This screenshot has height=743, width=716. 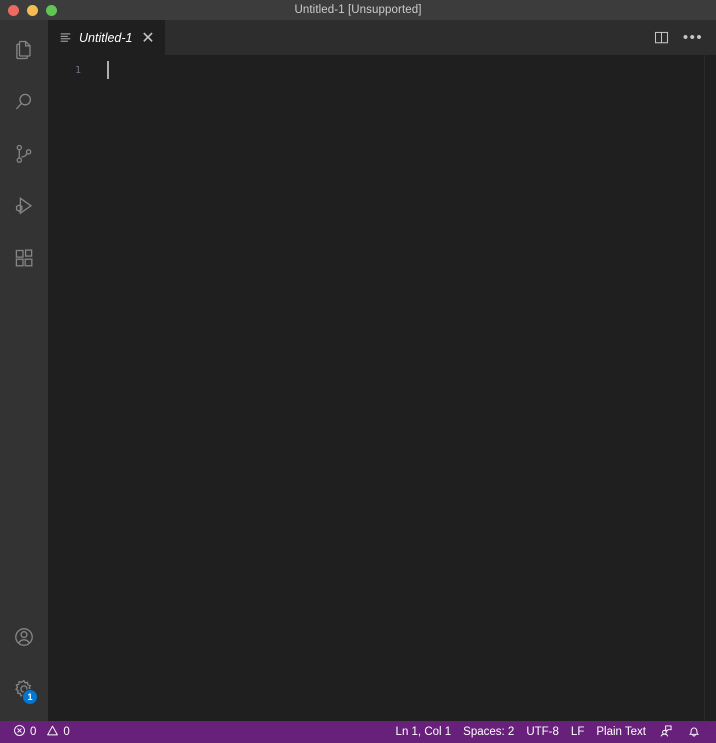 I want to click on activity-bar-item-run-debug, so click(x=24, y=206).